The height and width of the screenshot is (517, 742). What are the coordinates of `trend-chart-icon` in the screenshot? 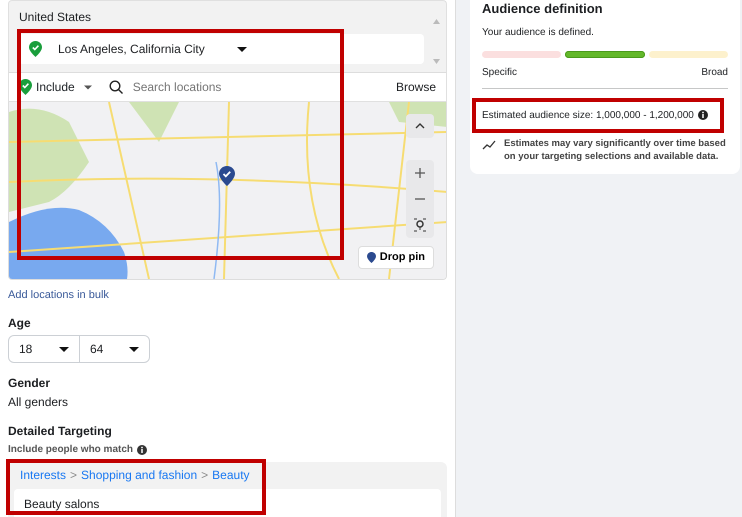 It's located at (489, 145).